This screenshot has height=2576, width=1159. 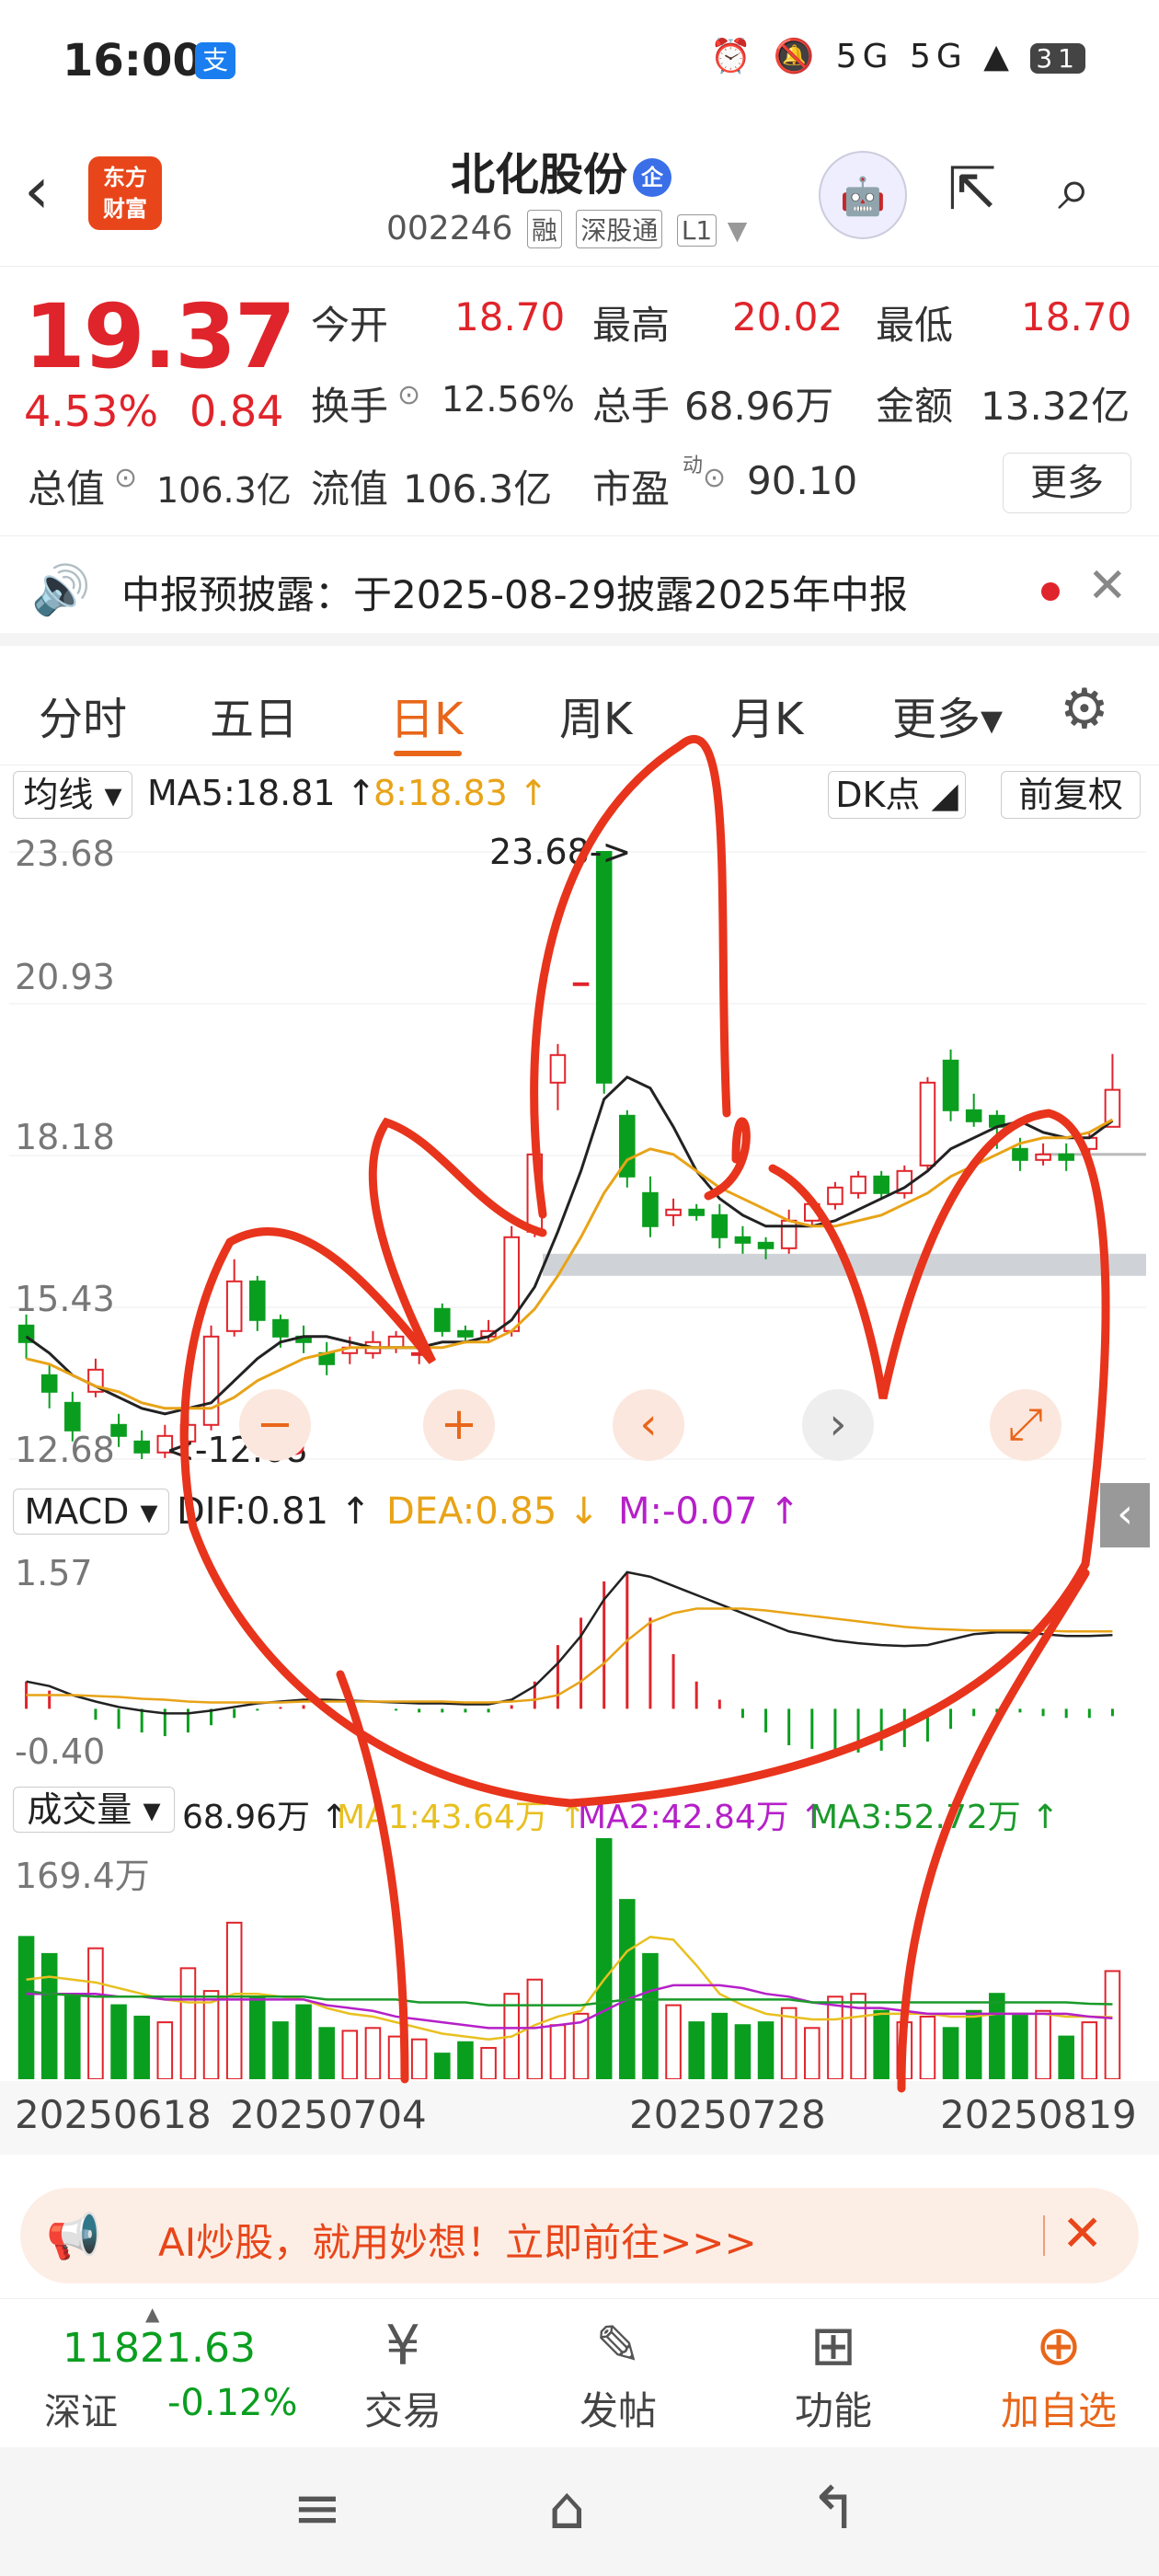 I want to click on ma-selector: 均线 ▾, so click(x=72, y=795).